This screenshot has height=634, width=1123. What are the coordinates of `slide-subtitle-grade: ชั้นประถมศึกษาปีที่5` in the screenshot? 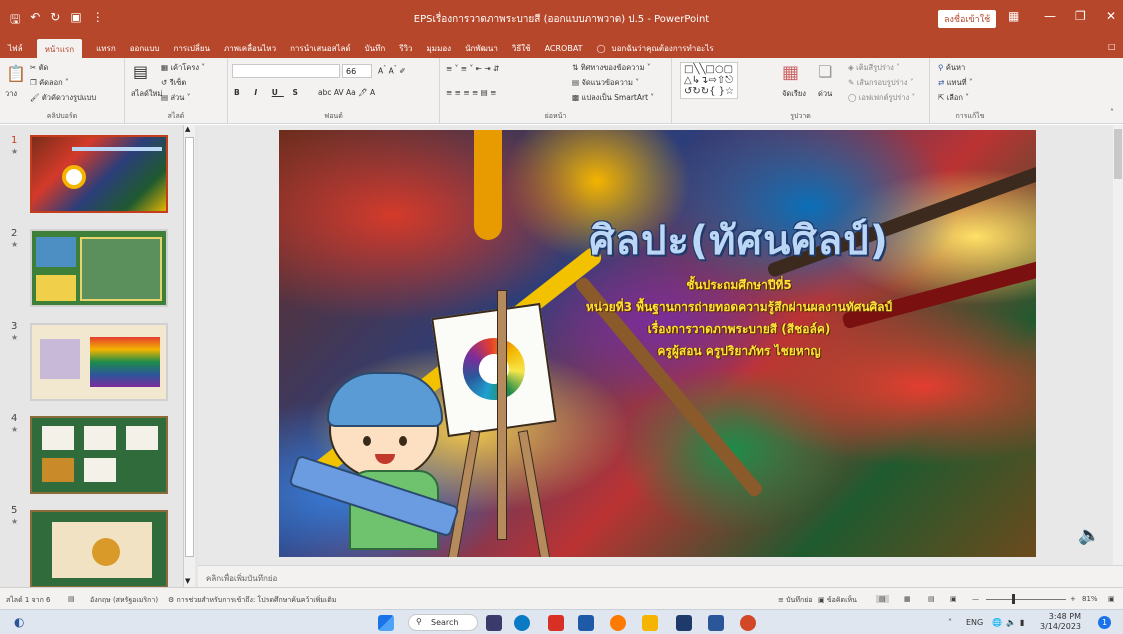 It's located at (739, 285).